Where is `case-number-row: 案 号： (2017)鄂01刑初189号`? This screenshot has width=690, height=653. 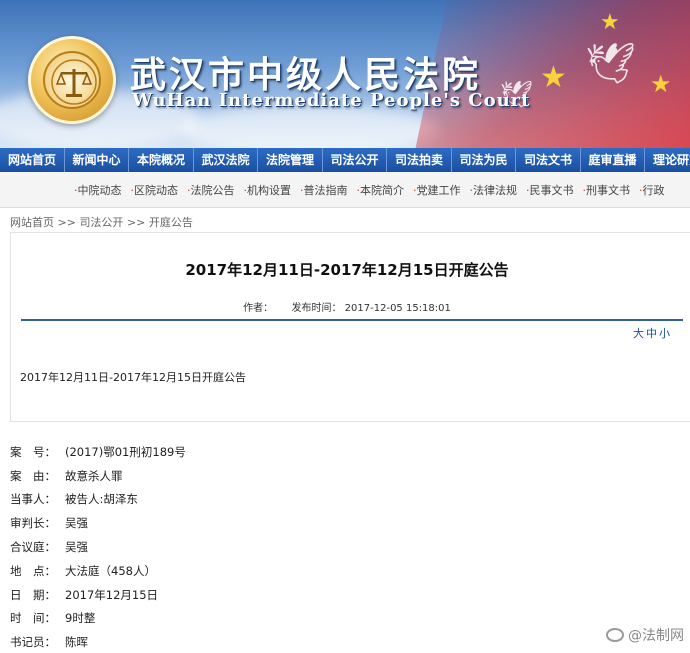
case-number-row: 案 号： (2017)鄂01刑初189号 is located at coordinates (210, 452).